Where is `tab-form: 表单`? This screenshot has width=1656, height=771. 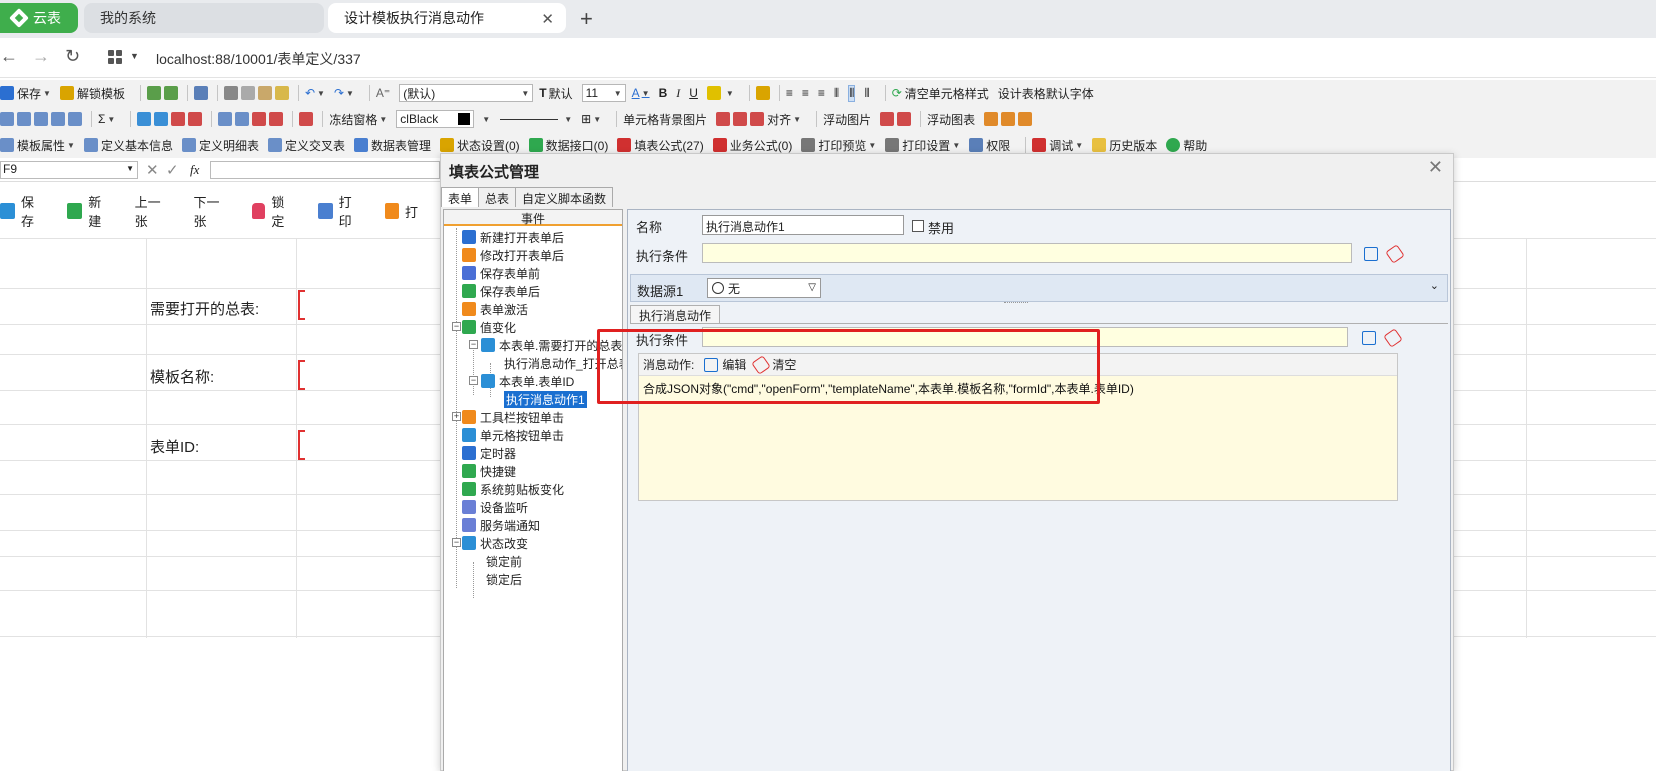 tab-form: 表单 is located at coordinates (460, 197).